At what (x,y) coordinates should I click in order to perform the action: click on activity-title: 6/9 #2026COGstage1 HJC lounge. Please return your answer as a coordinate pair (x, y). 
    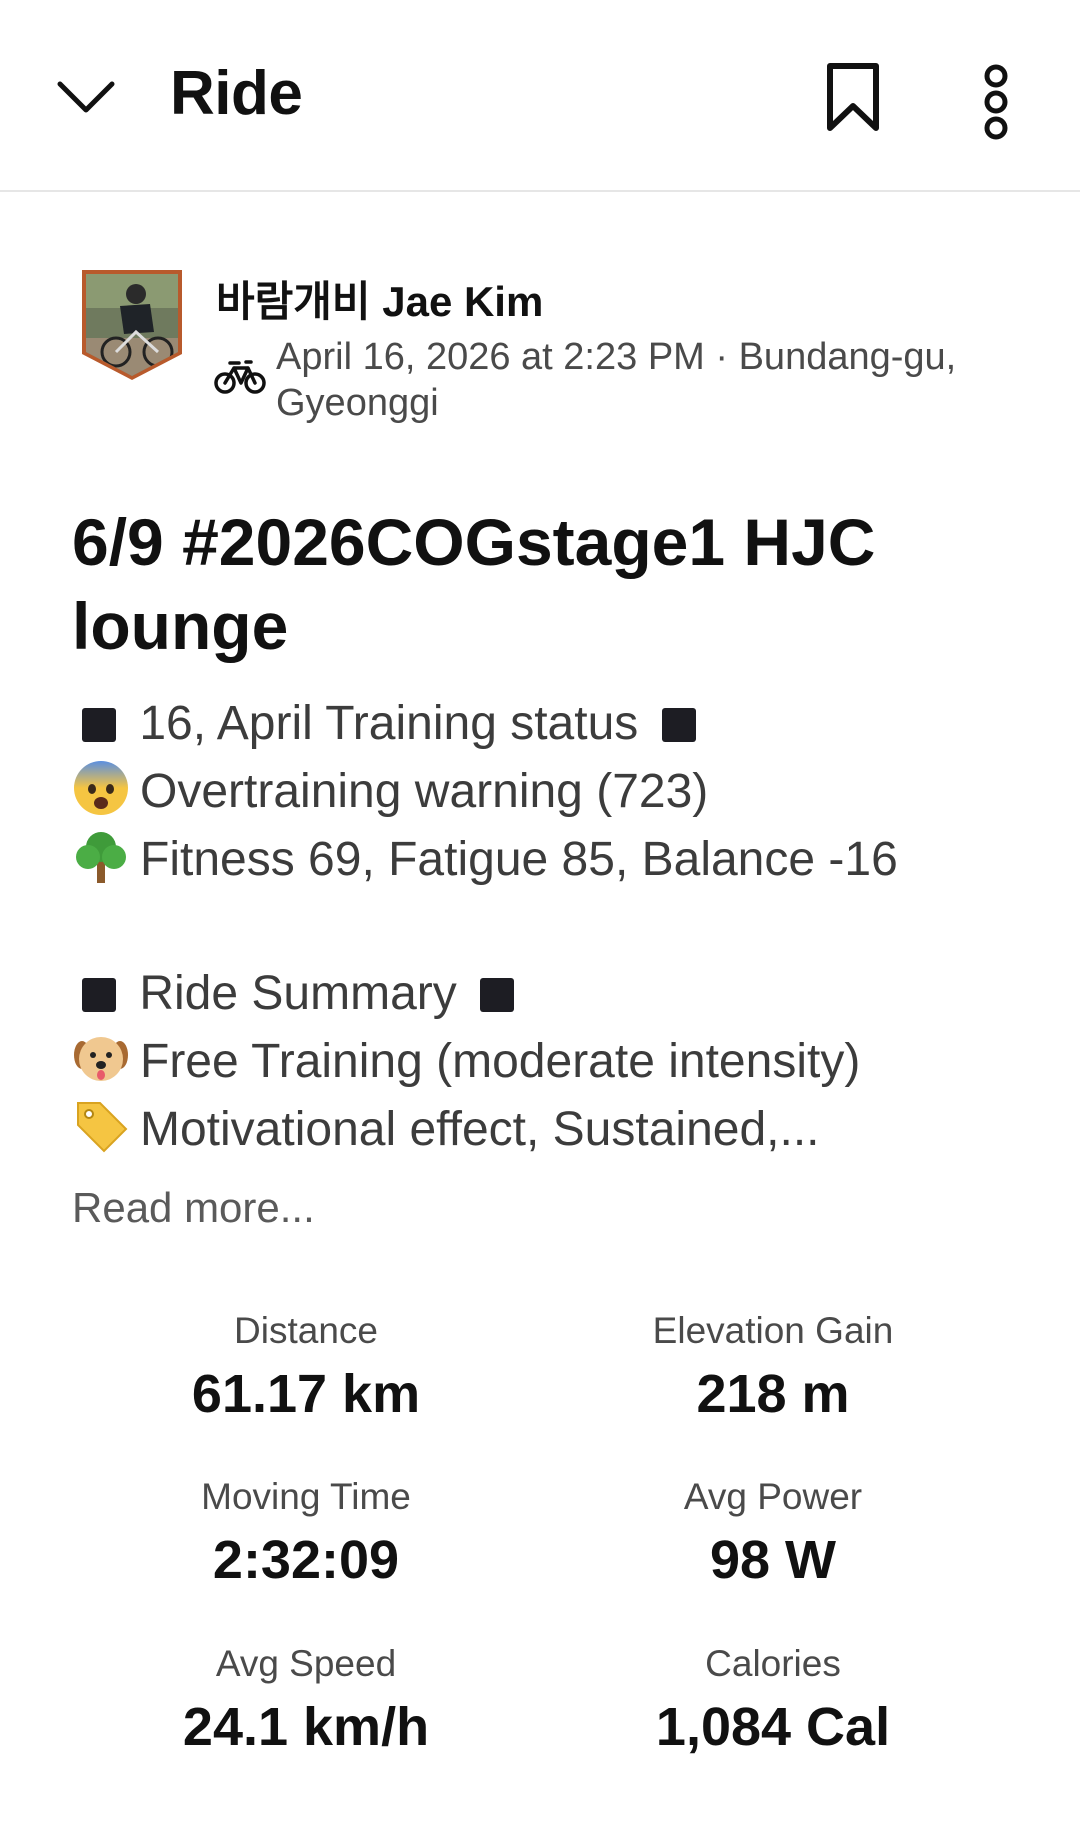
    Looking at the image, I should click on (474, 584).